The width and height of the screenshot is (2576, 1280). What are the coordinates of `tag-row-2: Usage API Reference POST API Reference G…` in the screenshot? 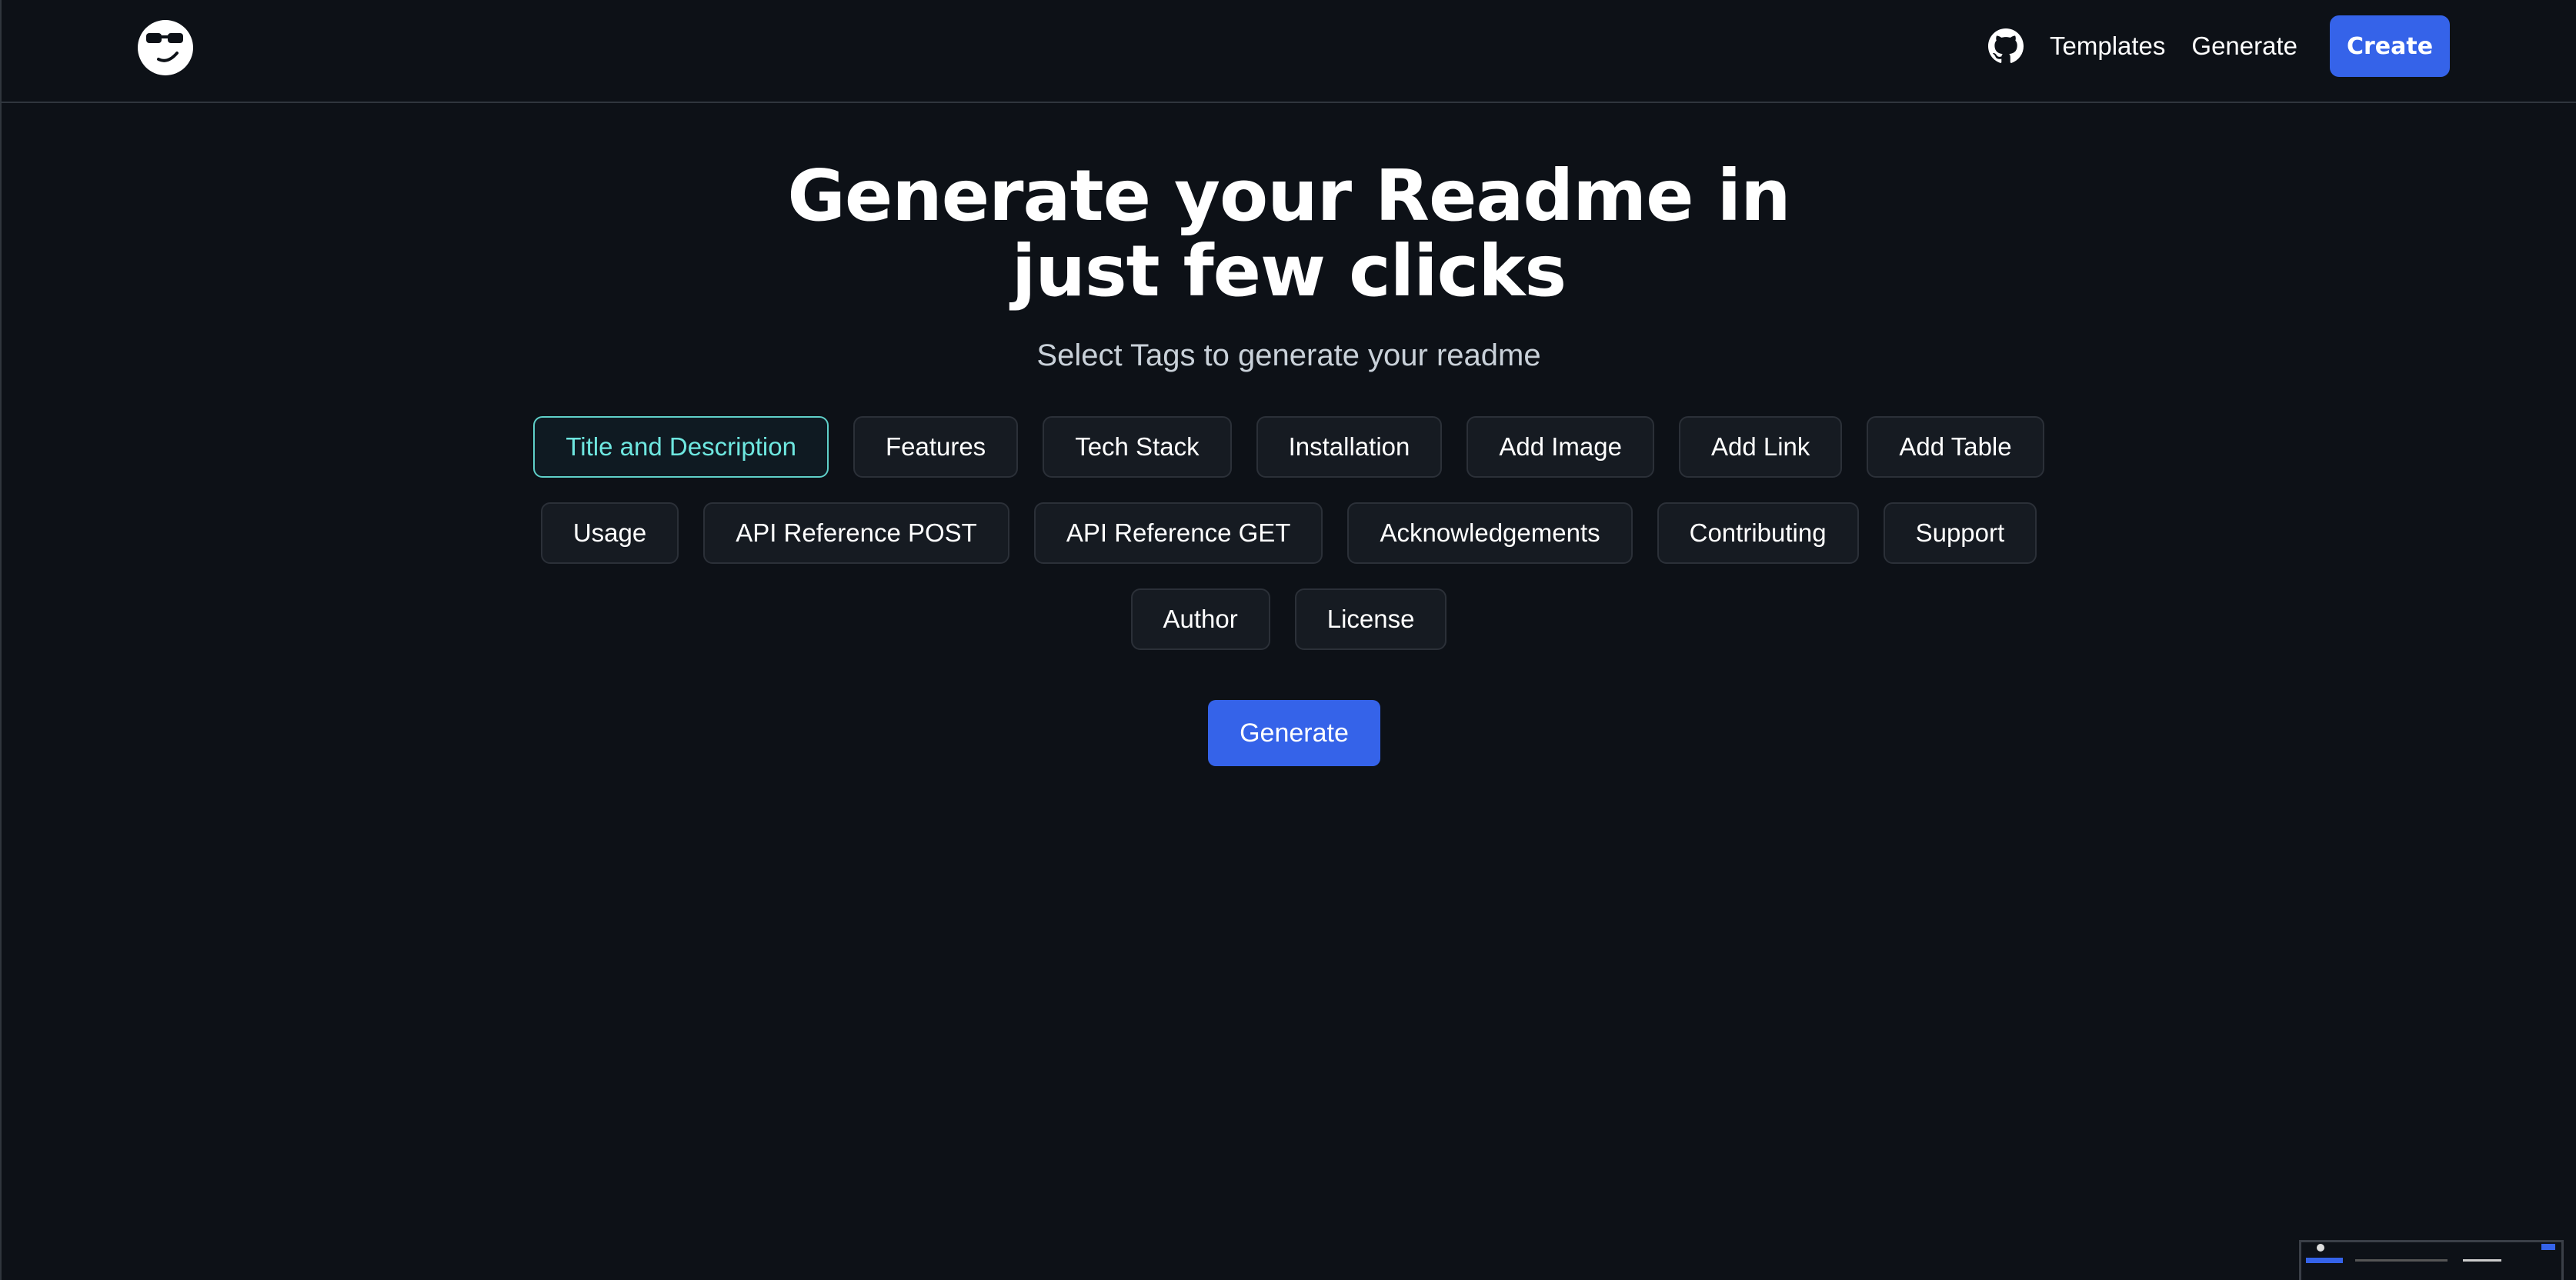 It's located at (1288, 533).